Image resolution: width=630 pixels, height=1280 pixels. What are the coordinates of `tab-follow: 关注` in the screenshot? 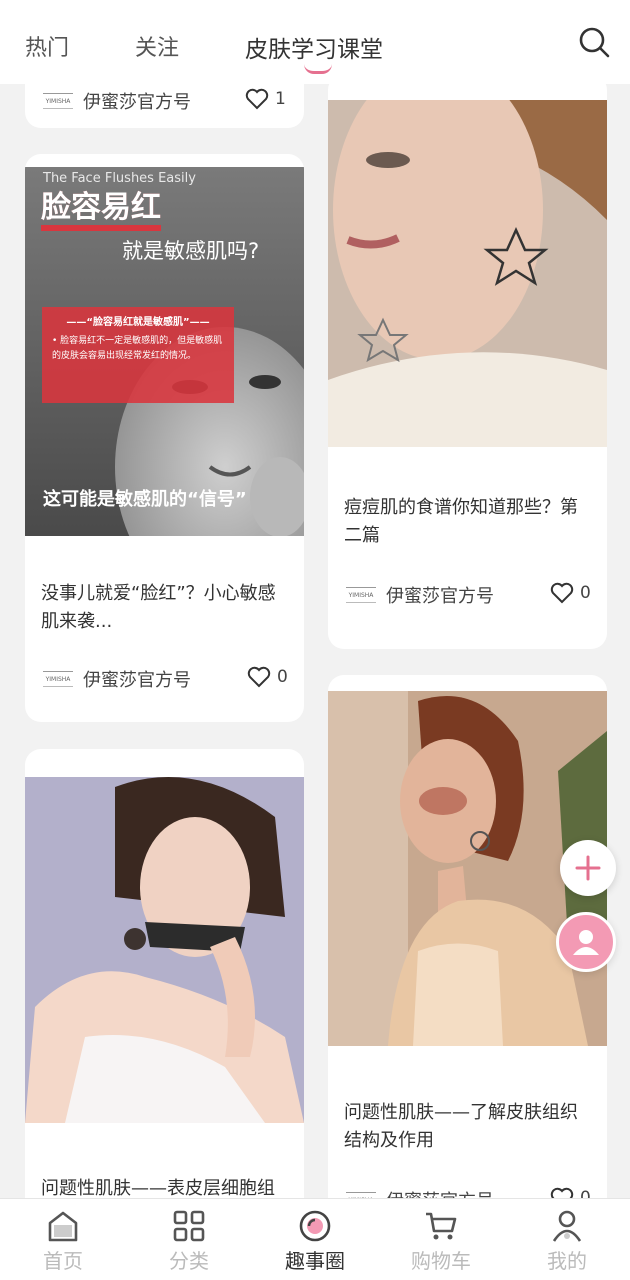 It's located at (157, 46).